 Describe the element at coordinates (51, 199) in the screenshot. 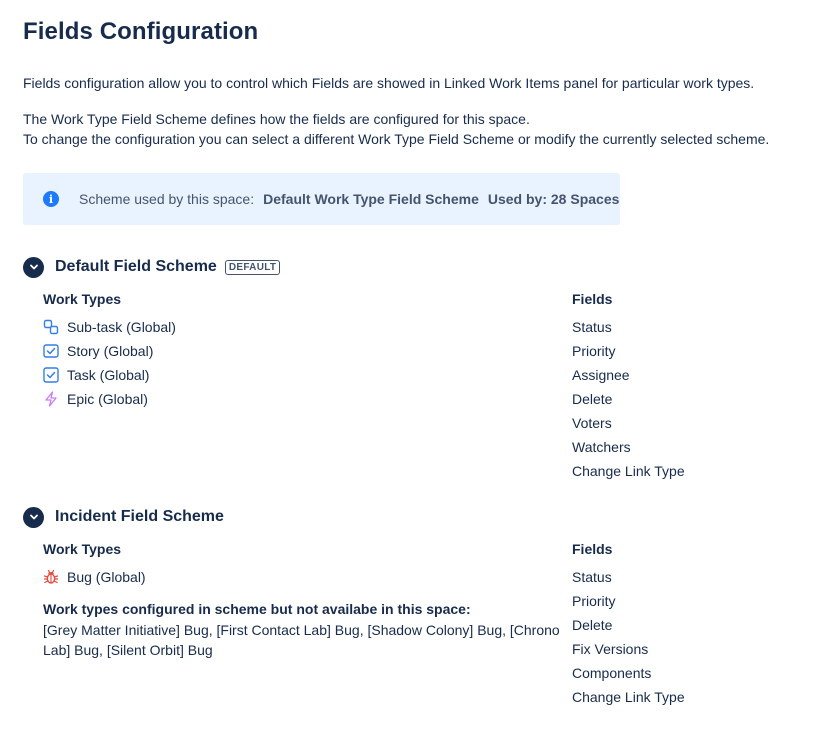

I see `info-icon: i` at that location.